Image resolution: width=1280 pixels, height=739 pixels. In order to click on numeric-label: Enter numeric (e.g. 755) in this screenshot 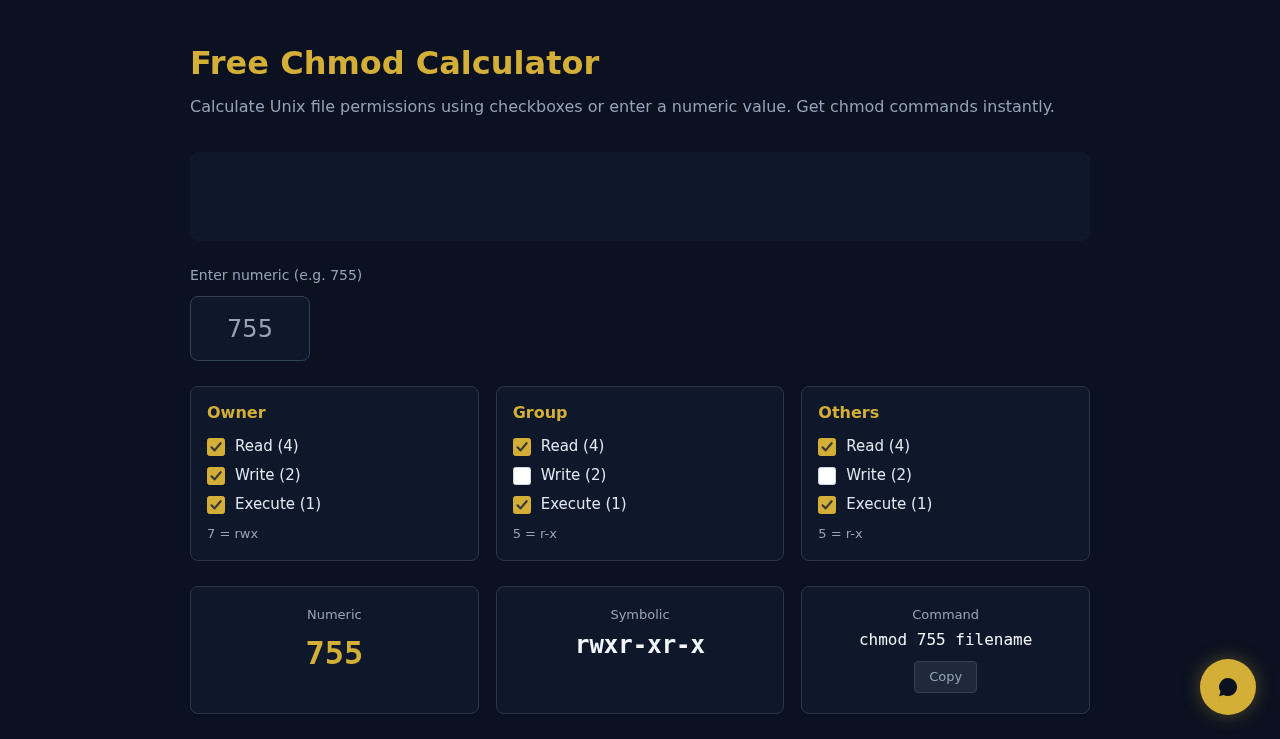, I will do `click(276, 275)`.